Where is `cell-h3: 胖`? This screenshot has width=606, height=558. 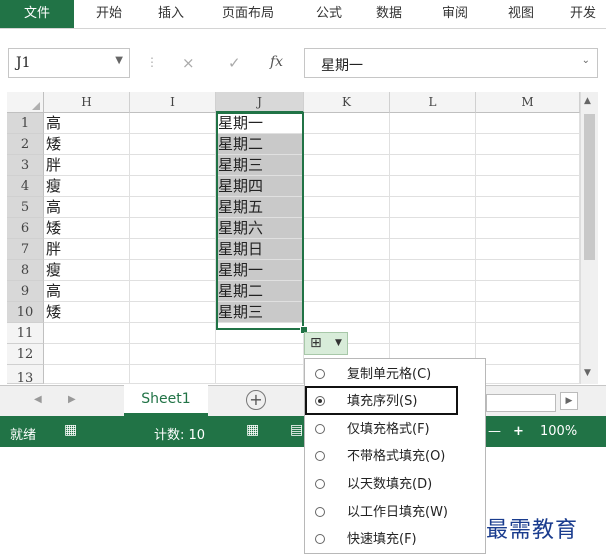 cell-h3: 胖 is located at coordinates (87, 165).